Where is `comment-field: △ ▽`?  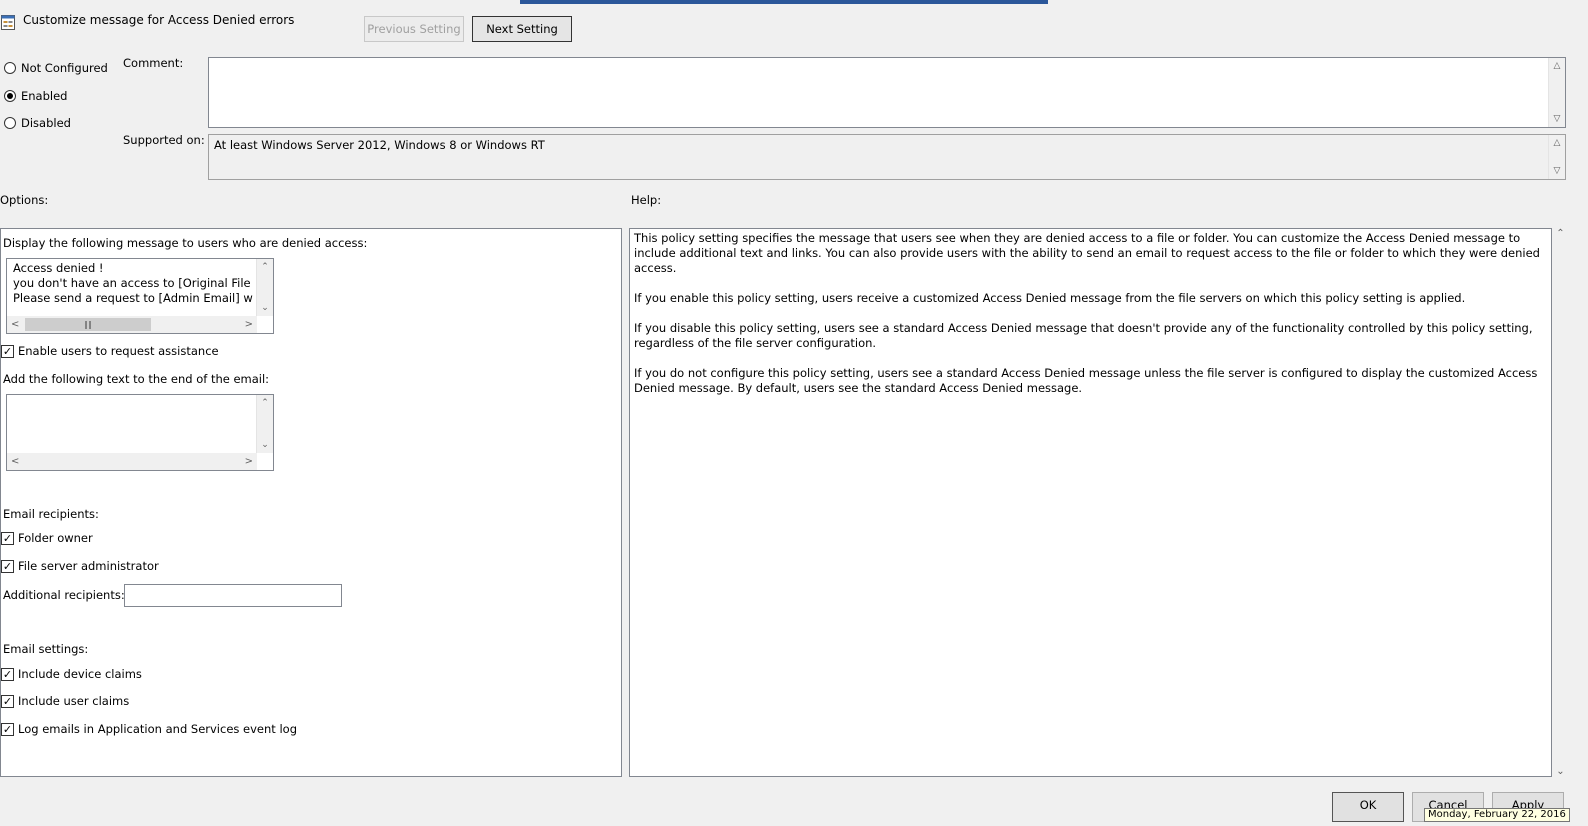 comment-field: △ ▽ is located at coordinates (887, 92).